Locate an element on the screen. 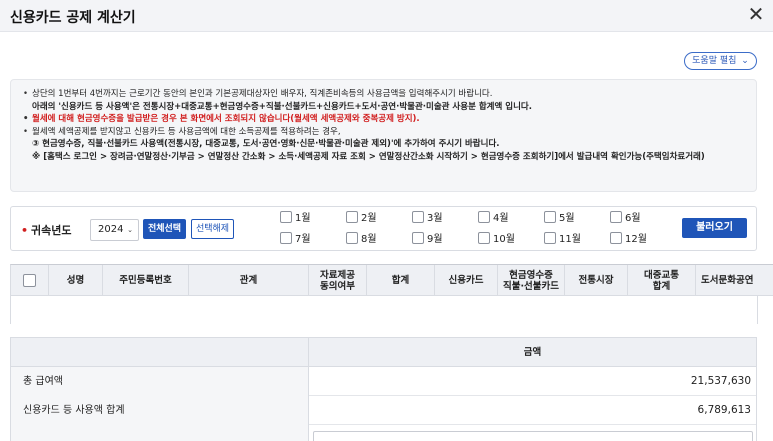  summary-label-partial is located at coordinates (160, 433).